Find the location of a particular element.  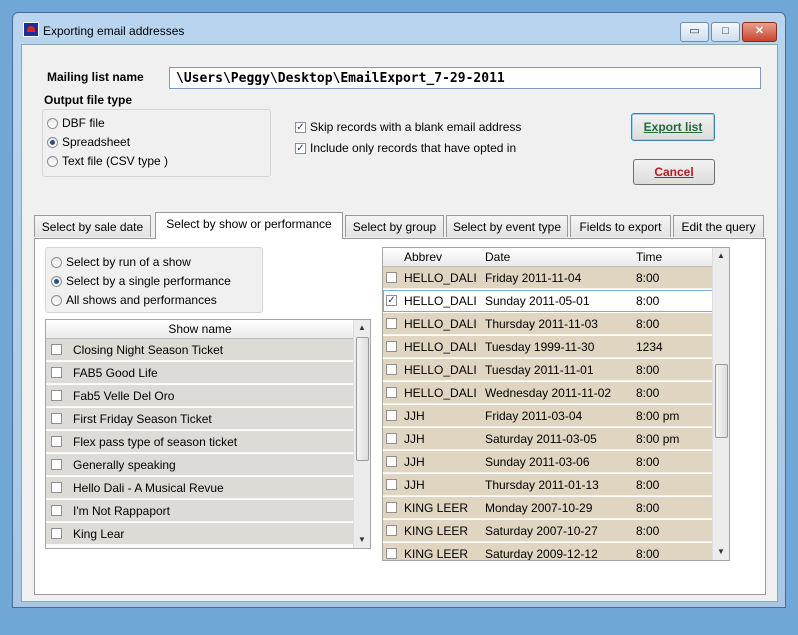

table-row: KING LEER Monday 2007-10-29 8:00 is located at coordinates (548, 508).